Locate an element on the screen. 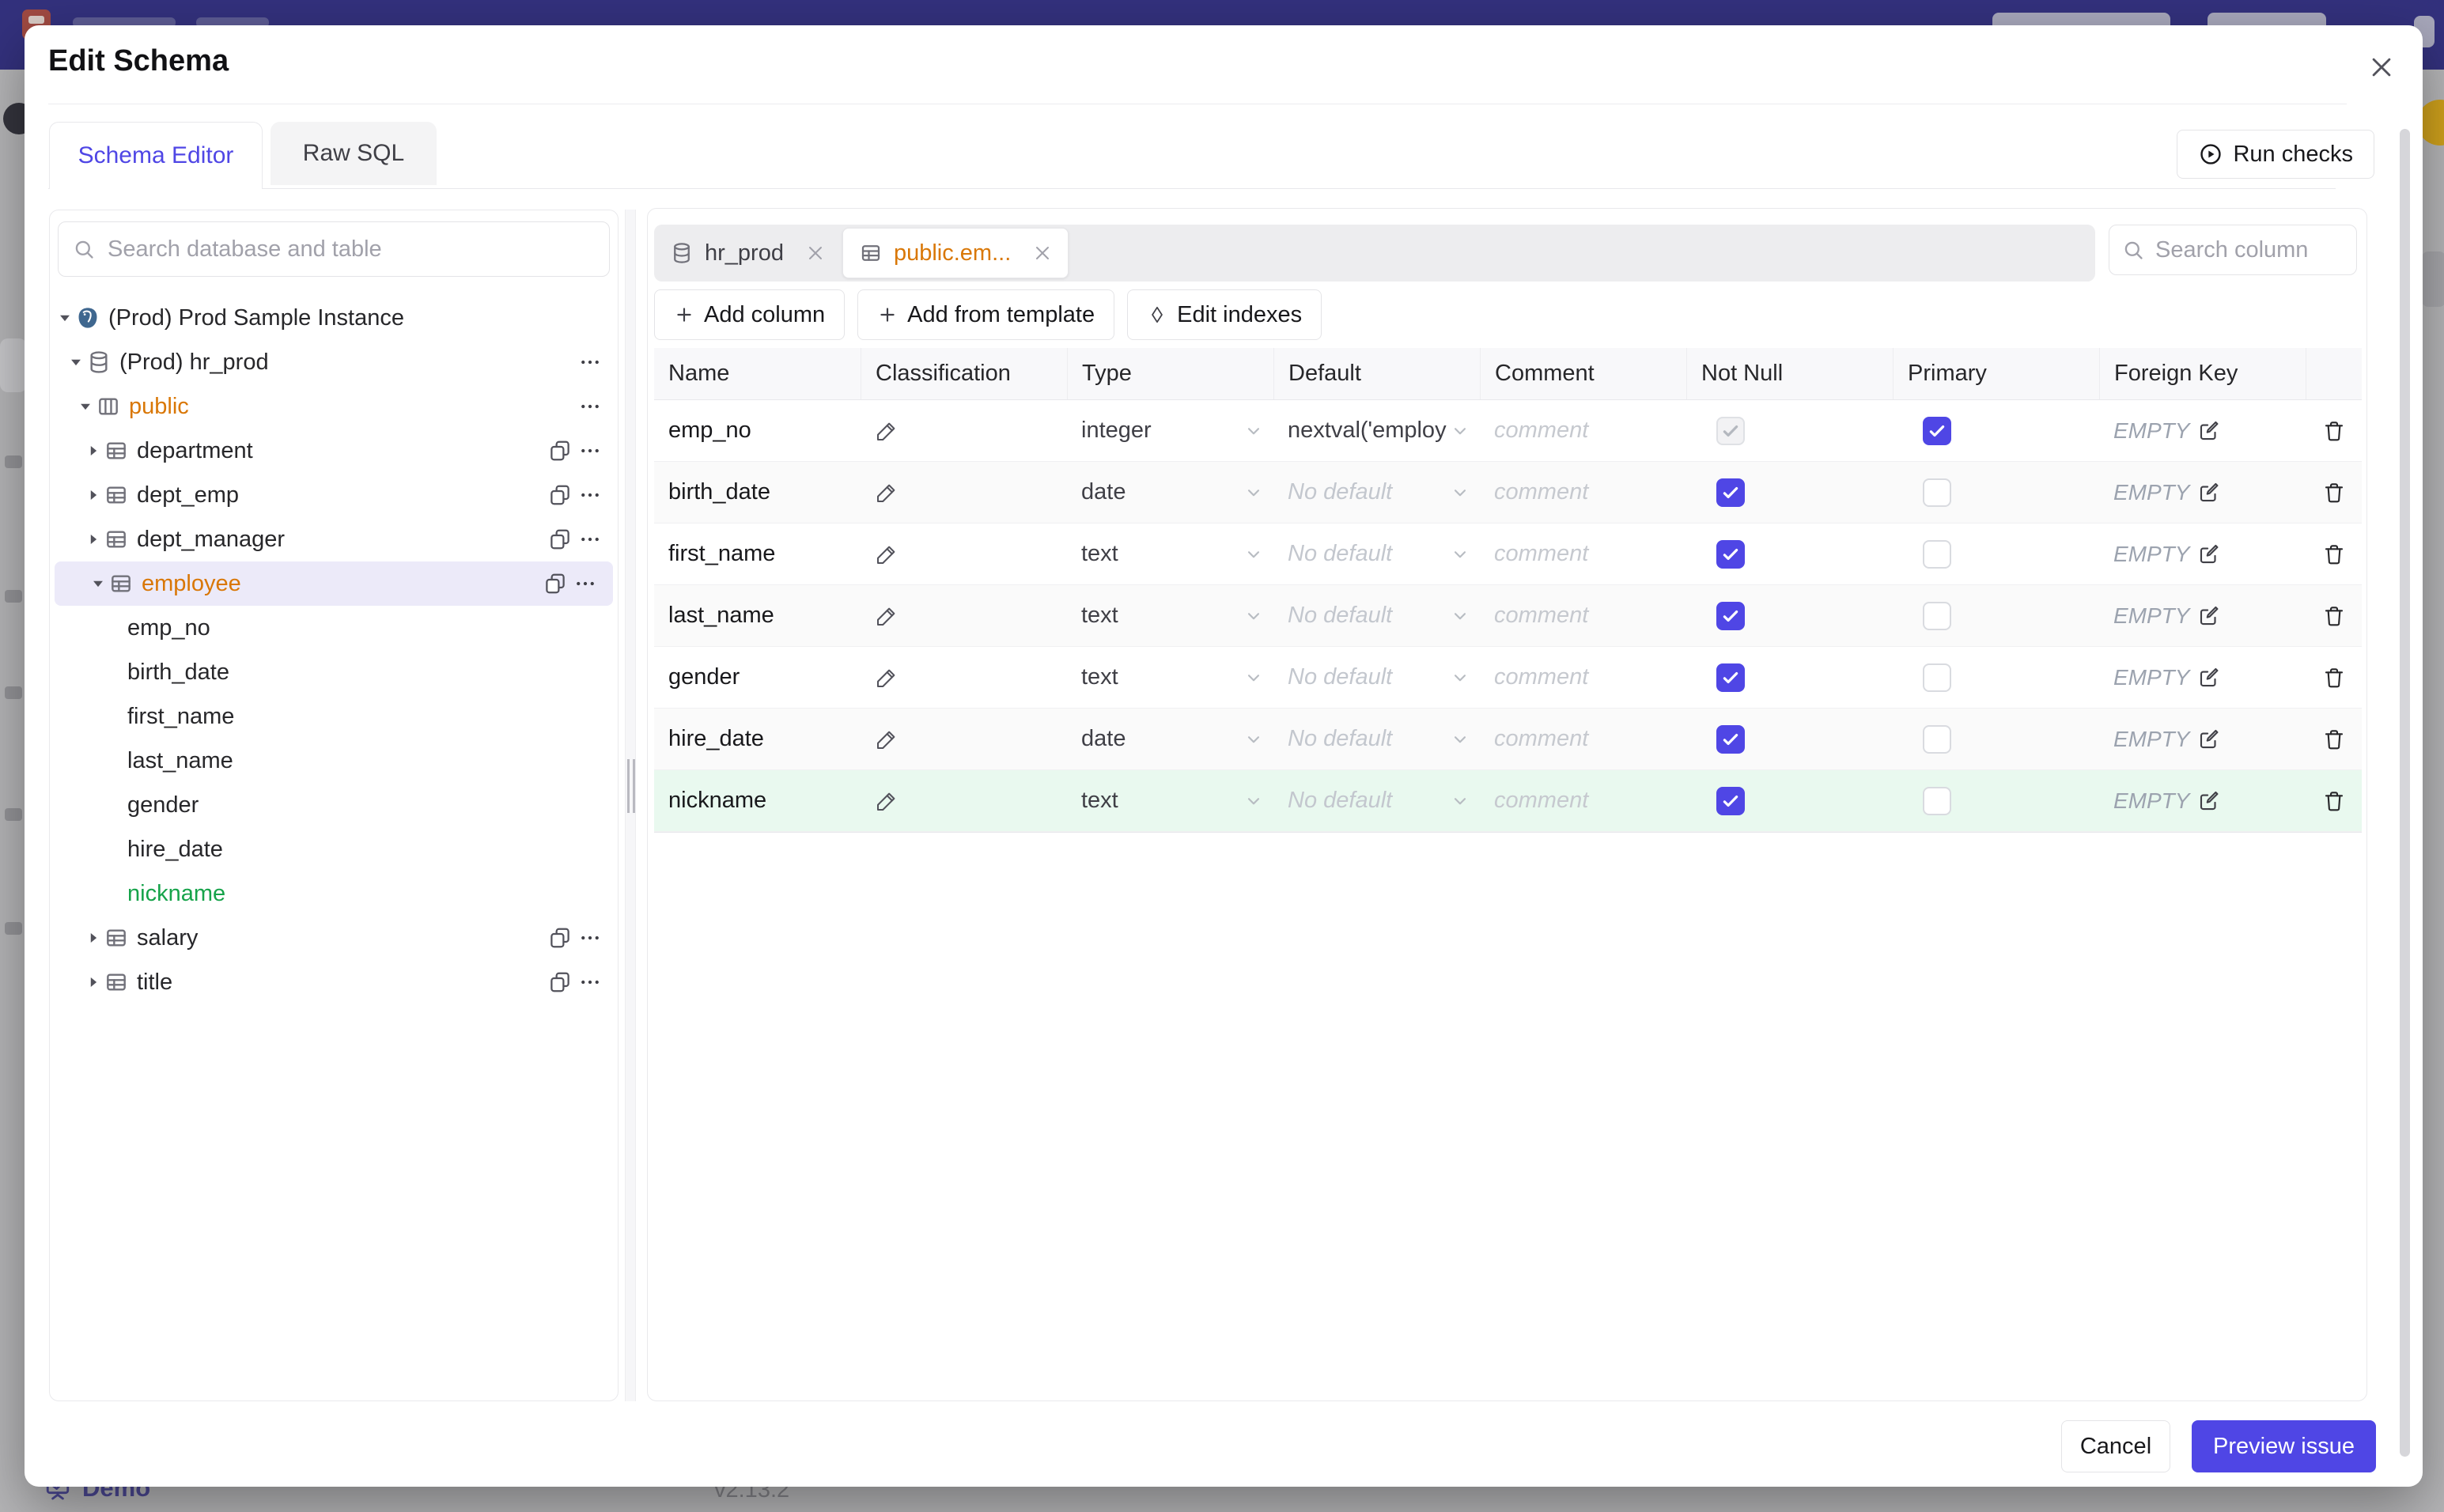  tree-item-nickname: nickname is located at coordinates (334, 893).